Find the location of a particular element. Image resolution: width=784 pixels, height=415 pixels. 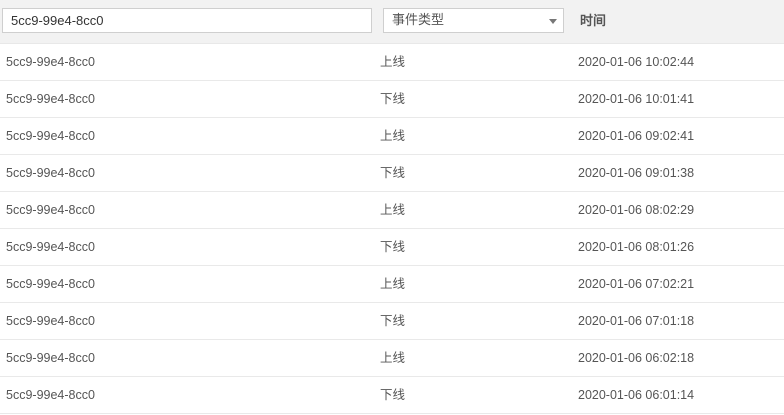

timestamp-cell: 2020-01-06 09:02:41 is located at coordinates (636, 136).